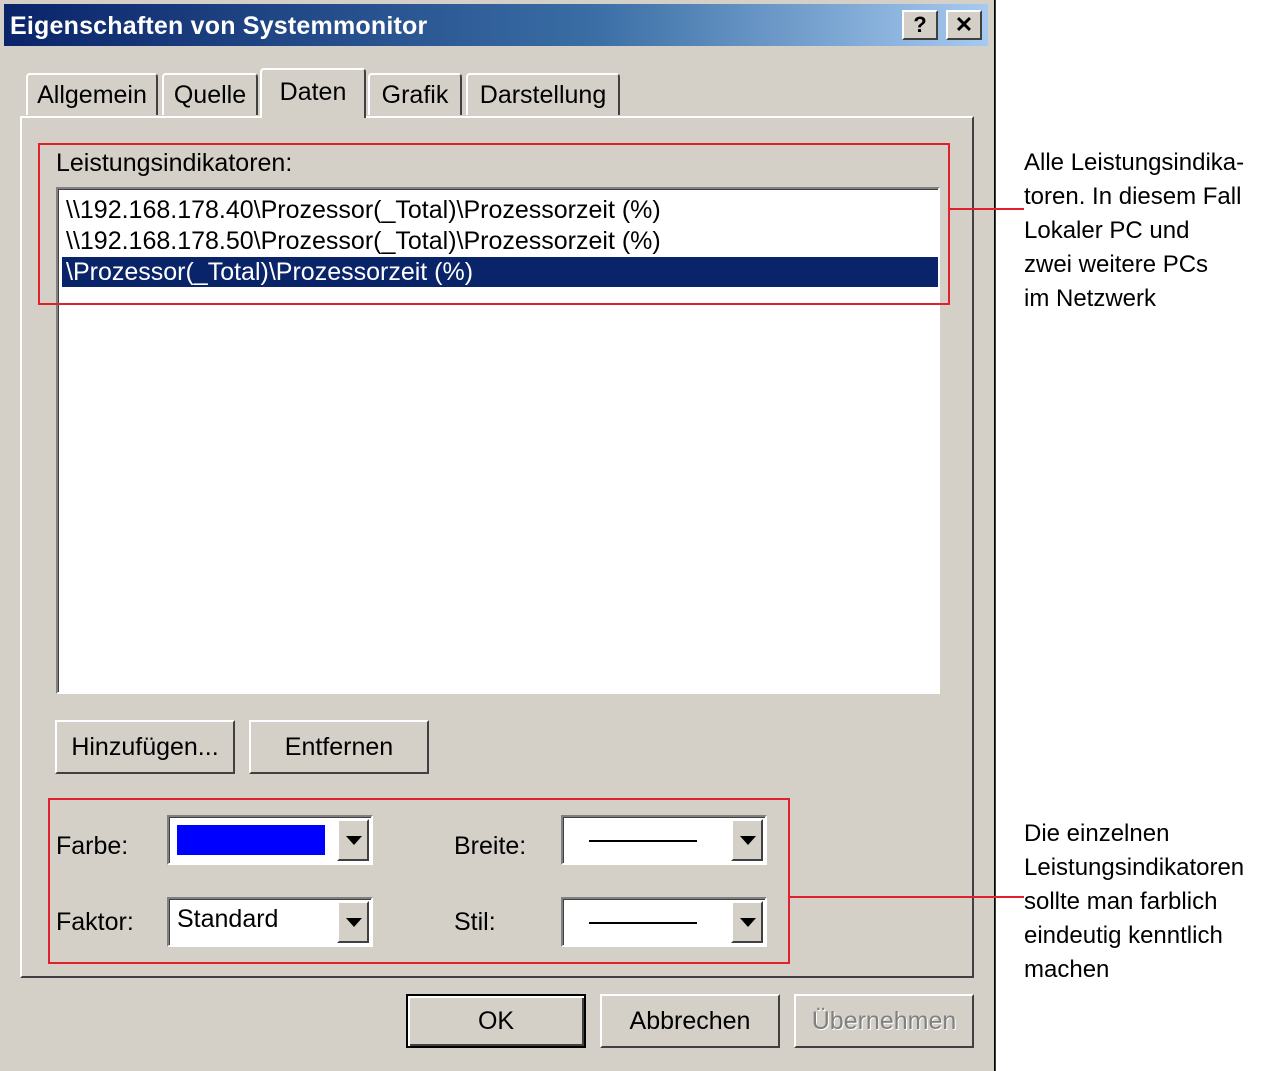 Image resolution: width=1280 pixels, height=1071 pixels. I want to click on annotation-line: sollte man farblich, so click(1121, 901).